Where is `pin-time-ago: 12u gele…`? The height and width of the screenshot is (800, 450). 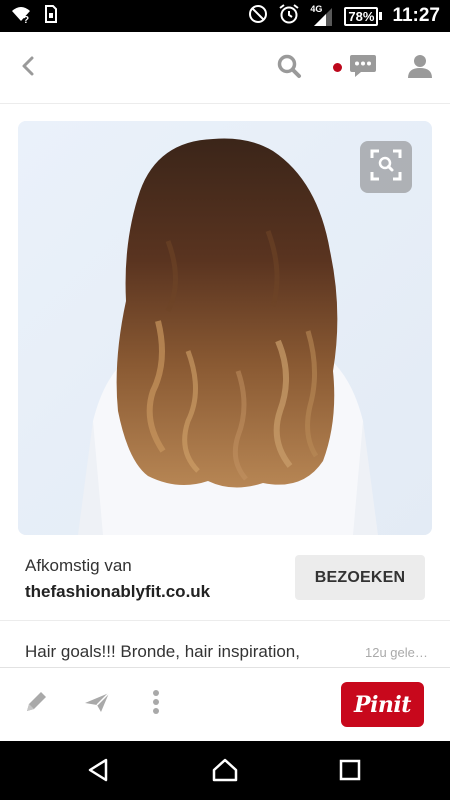 pin-time-ago: 12u gele… is located at coordinates (396, 652).